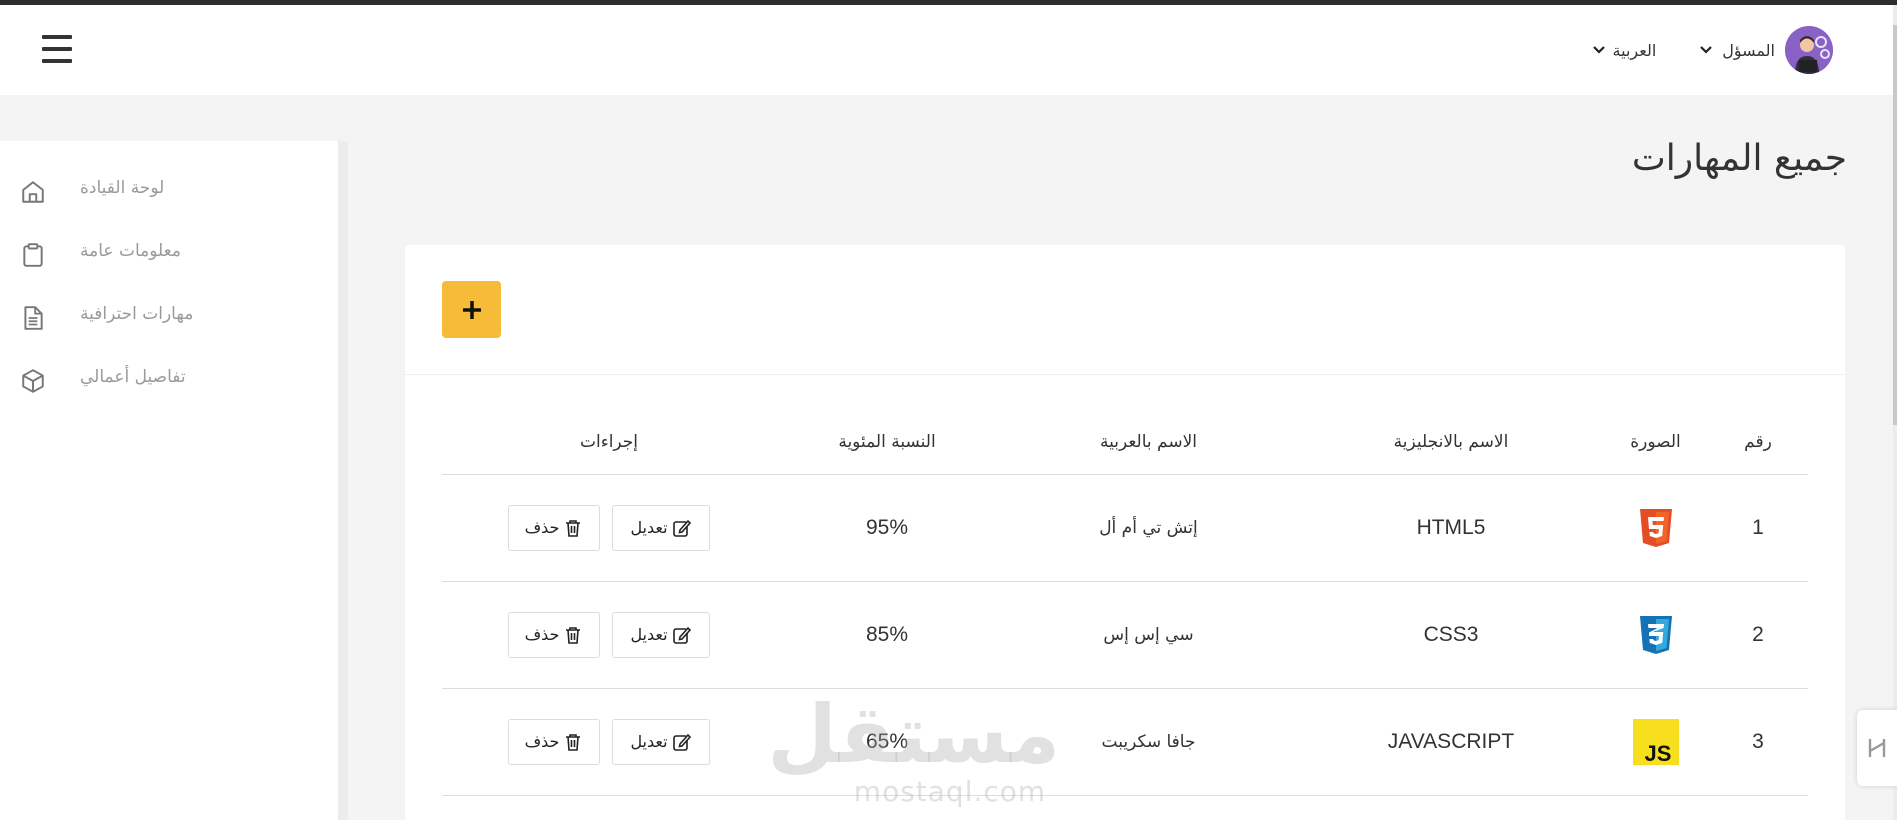  Describe the element at coordinates (887, 635) in the screenshot. I see `row-percentage: 85%` at that location.